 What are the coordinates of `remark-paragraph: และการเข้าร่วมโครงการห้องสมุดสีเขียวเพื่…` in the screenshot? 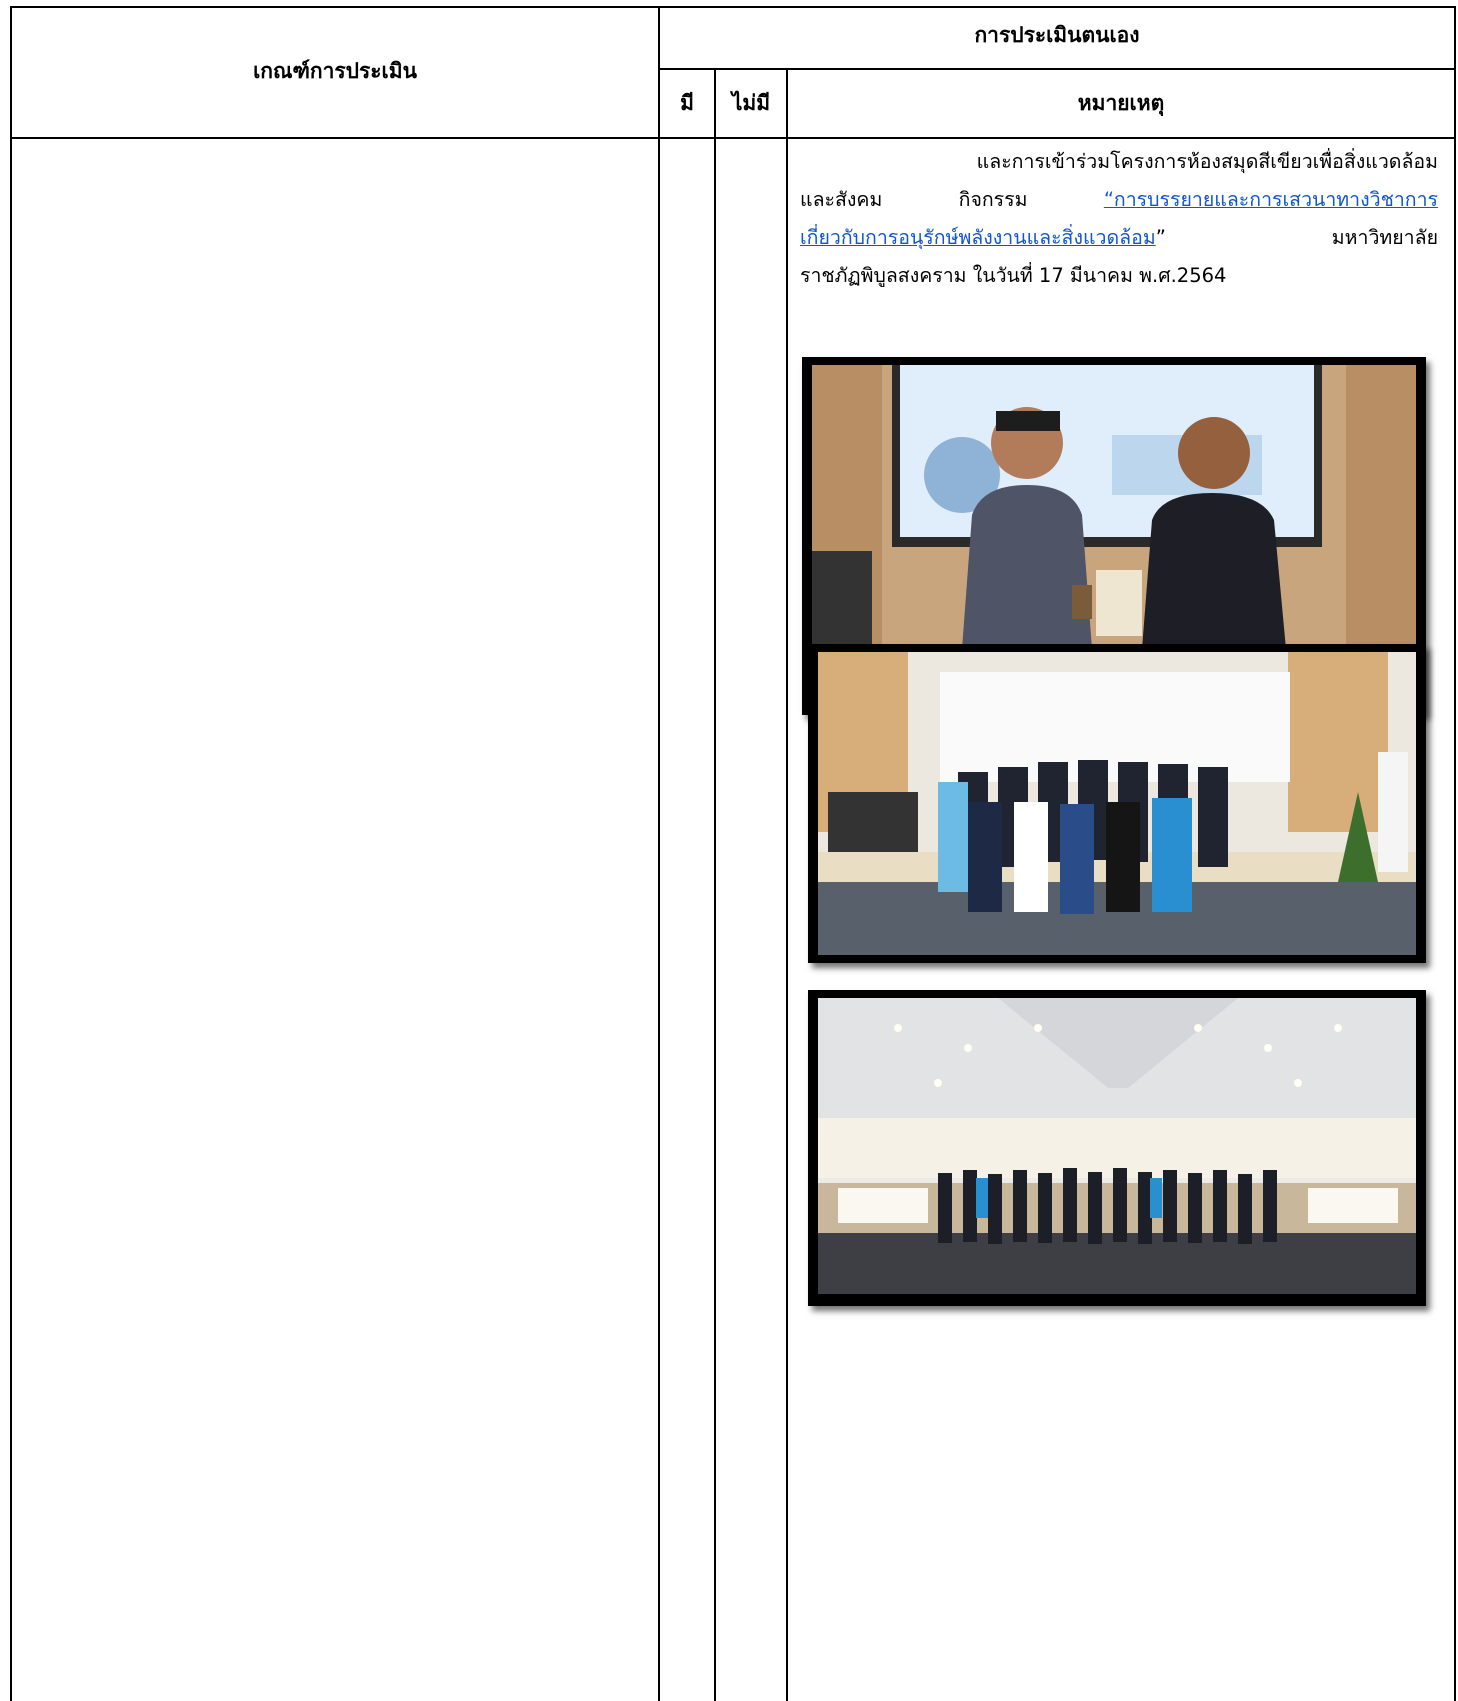 It's located at (1119, 219).